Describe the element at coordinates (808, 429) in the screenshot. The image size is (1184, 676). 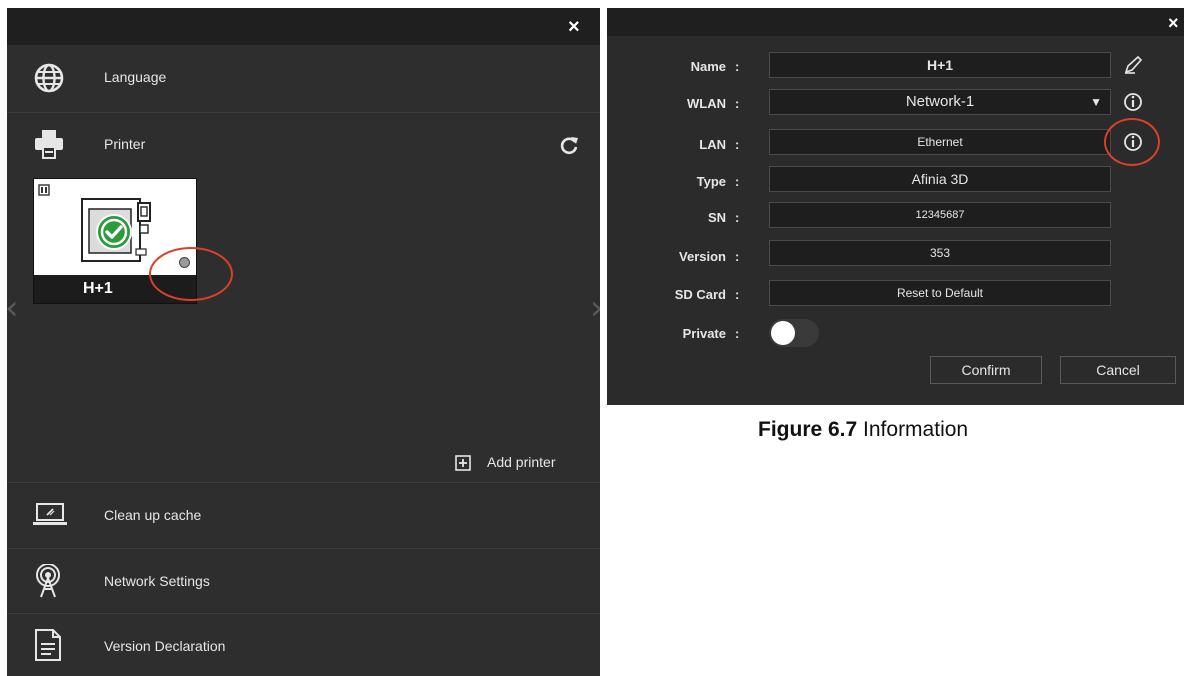
I see `figure-label: Figure 6.7` at that location.